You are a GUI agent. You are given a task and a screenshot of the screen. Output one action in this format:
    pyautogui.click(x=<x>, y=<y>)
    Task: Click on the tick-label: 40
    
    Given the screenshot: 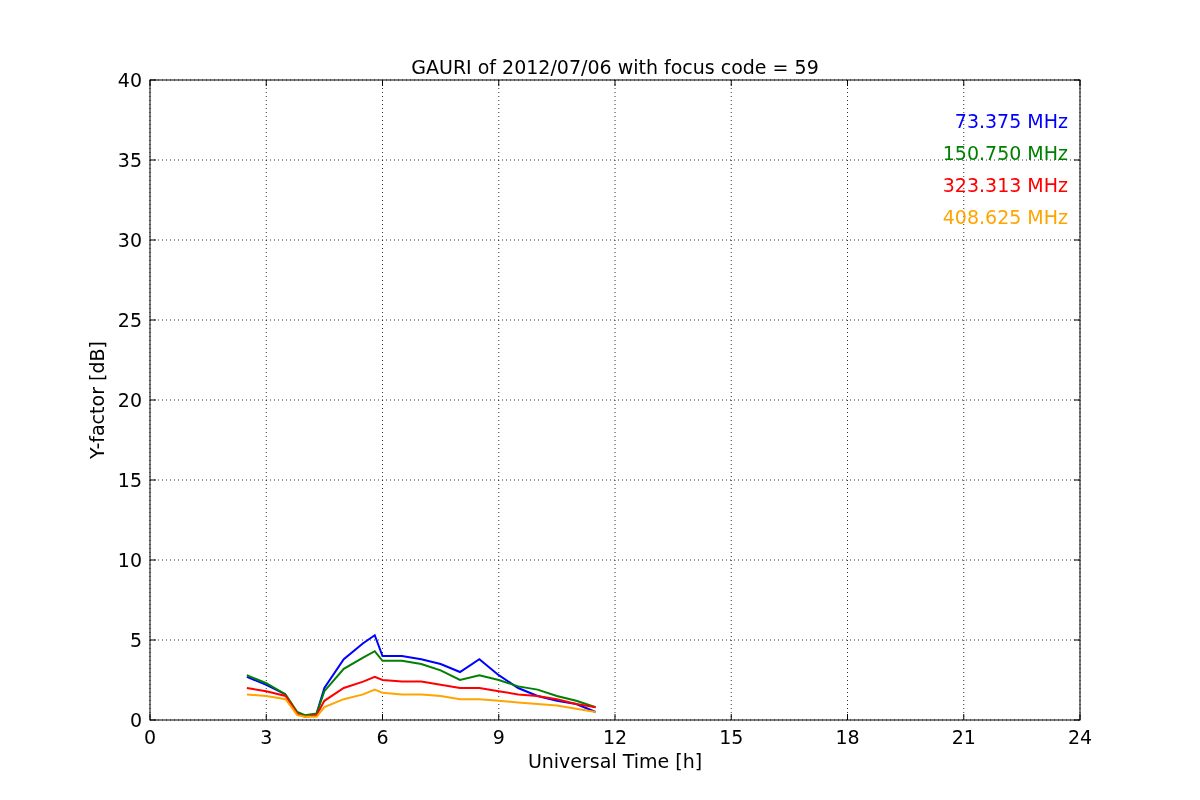 What is the action you would take?
    pyautogui.click(x=129, y=80)
    